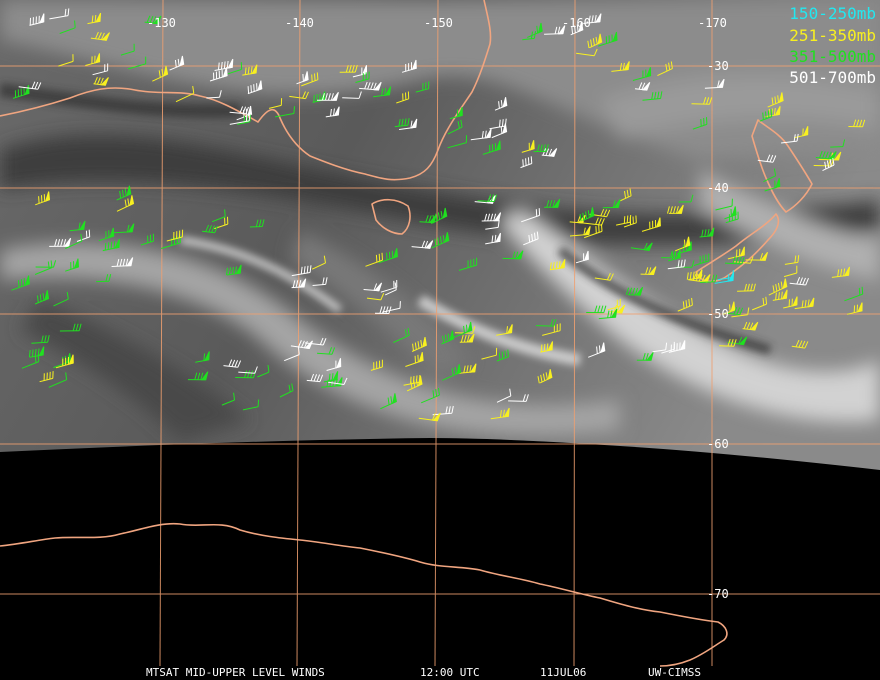  I want to click on latitude-label: -60, so click(718, 444).